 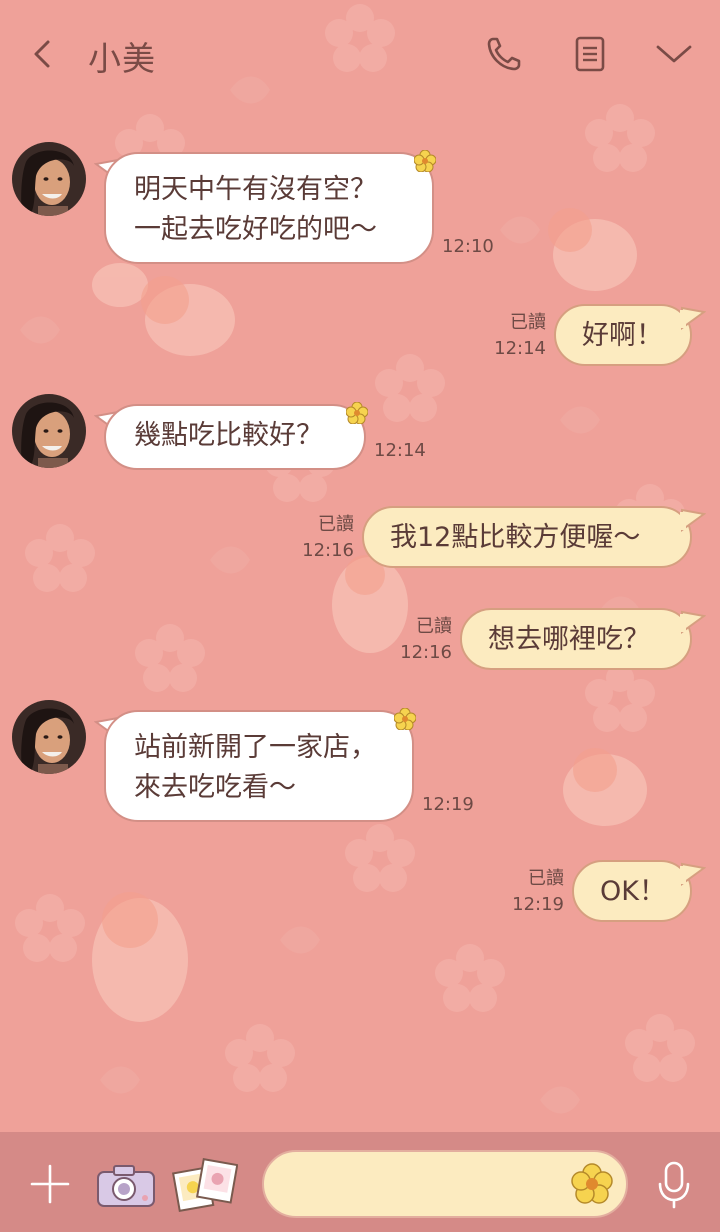 I want to click on back-icon, so click(x=42, y=54).